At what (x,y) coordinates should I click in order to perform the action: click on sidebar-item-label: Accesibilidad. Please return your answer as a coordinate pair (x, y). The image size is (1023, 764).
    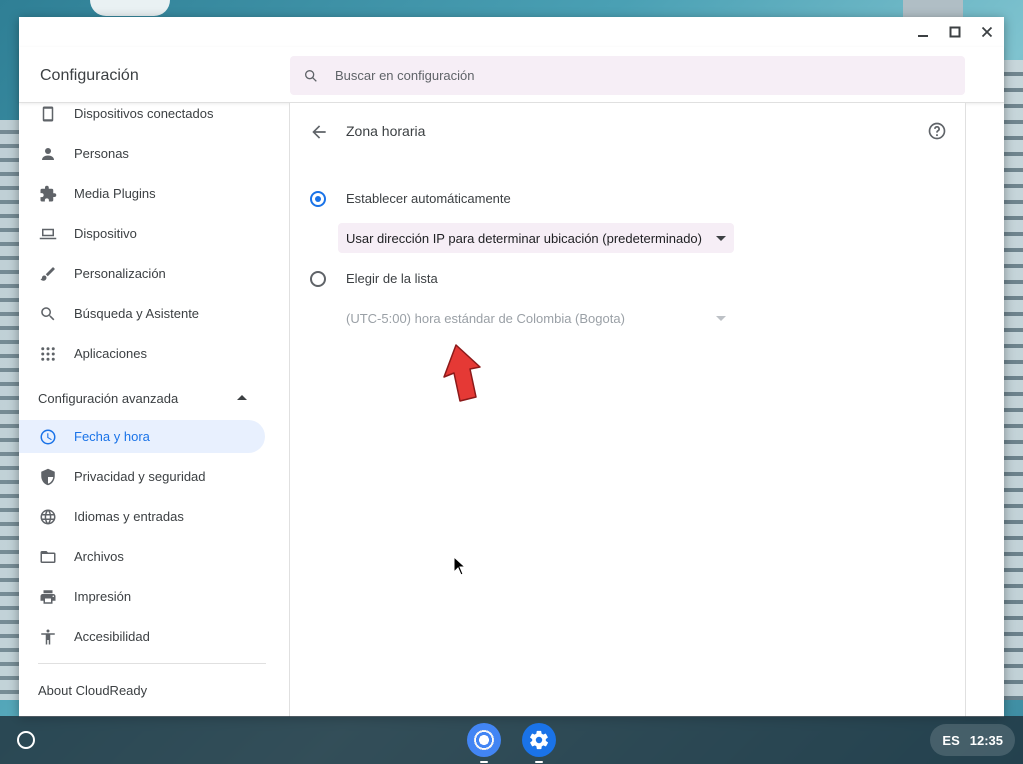
    Looking at the image, I should click on (112, 636).